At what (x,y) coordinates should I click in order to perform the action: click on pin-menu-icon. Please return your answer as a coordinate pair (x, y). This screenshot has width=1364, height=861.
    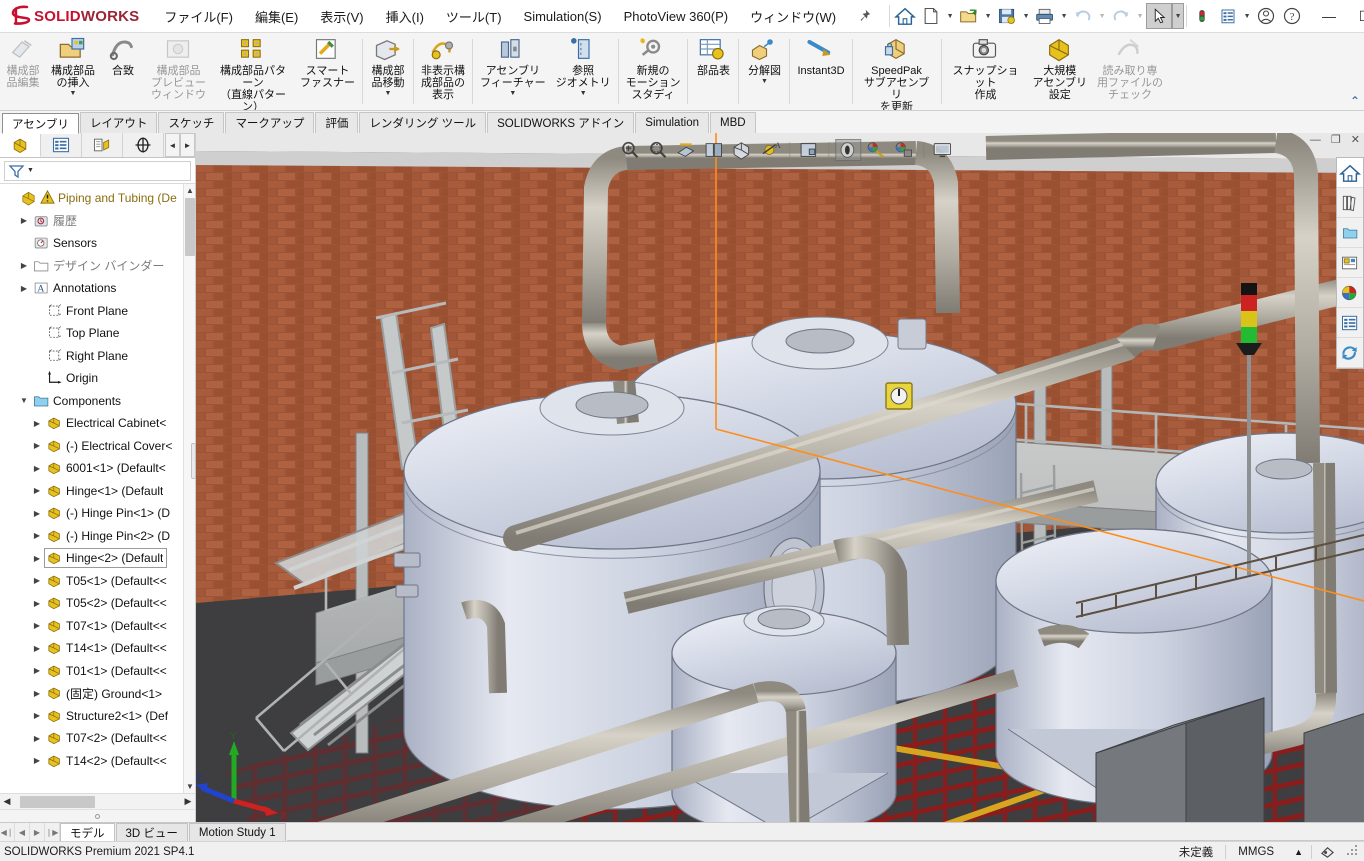
    Looking at the image, I should click on (864, 16).